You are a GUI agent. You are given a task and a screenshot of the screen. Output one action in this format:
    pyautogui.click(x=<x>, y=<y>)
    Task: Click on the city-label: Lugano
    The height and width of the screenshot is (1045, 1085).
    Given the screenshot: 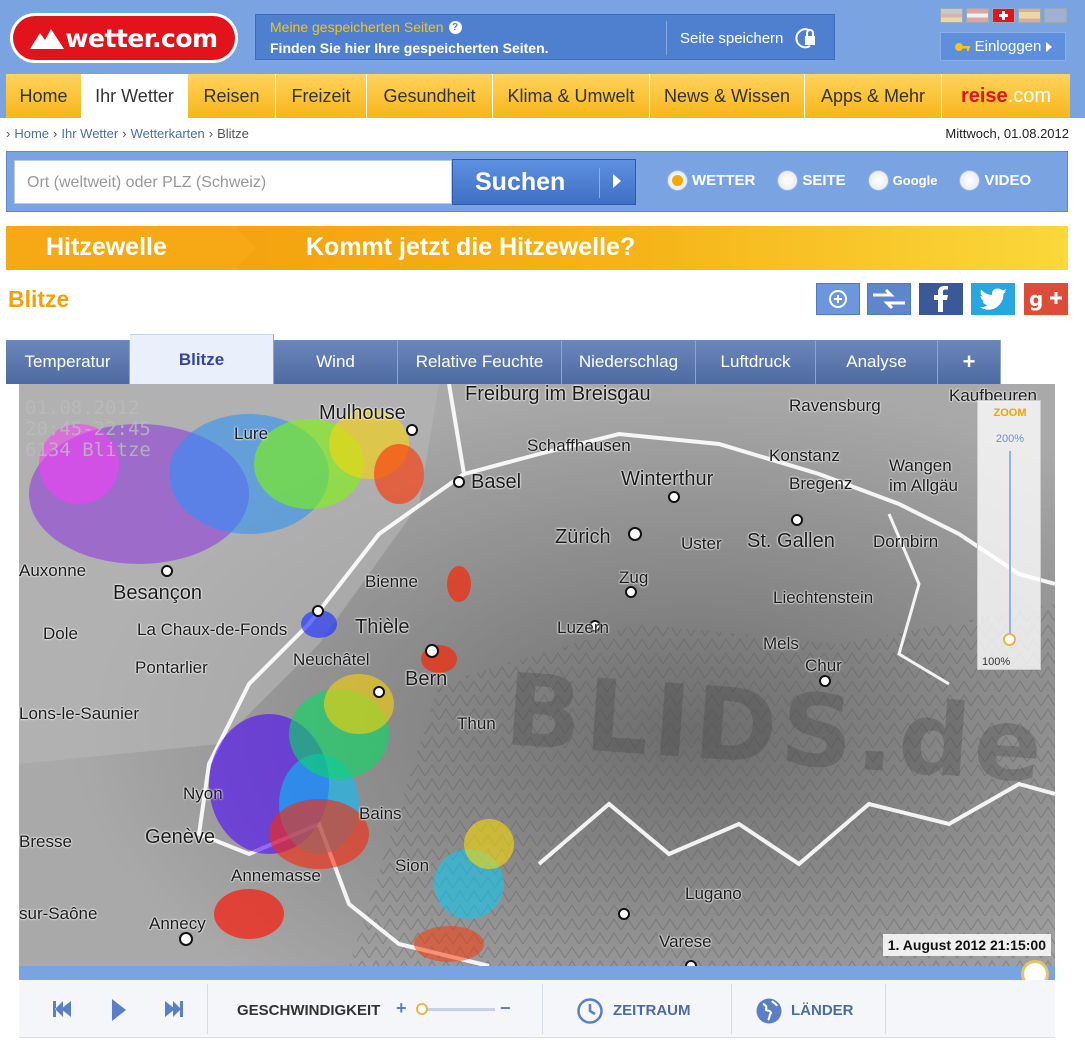 What is the action you would take?
    pyautogui.click(x=713, y=893)
    